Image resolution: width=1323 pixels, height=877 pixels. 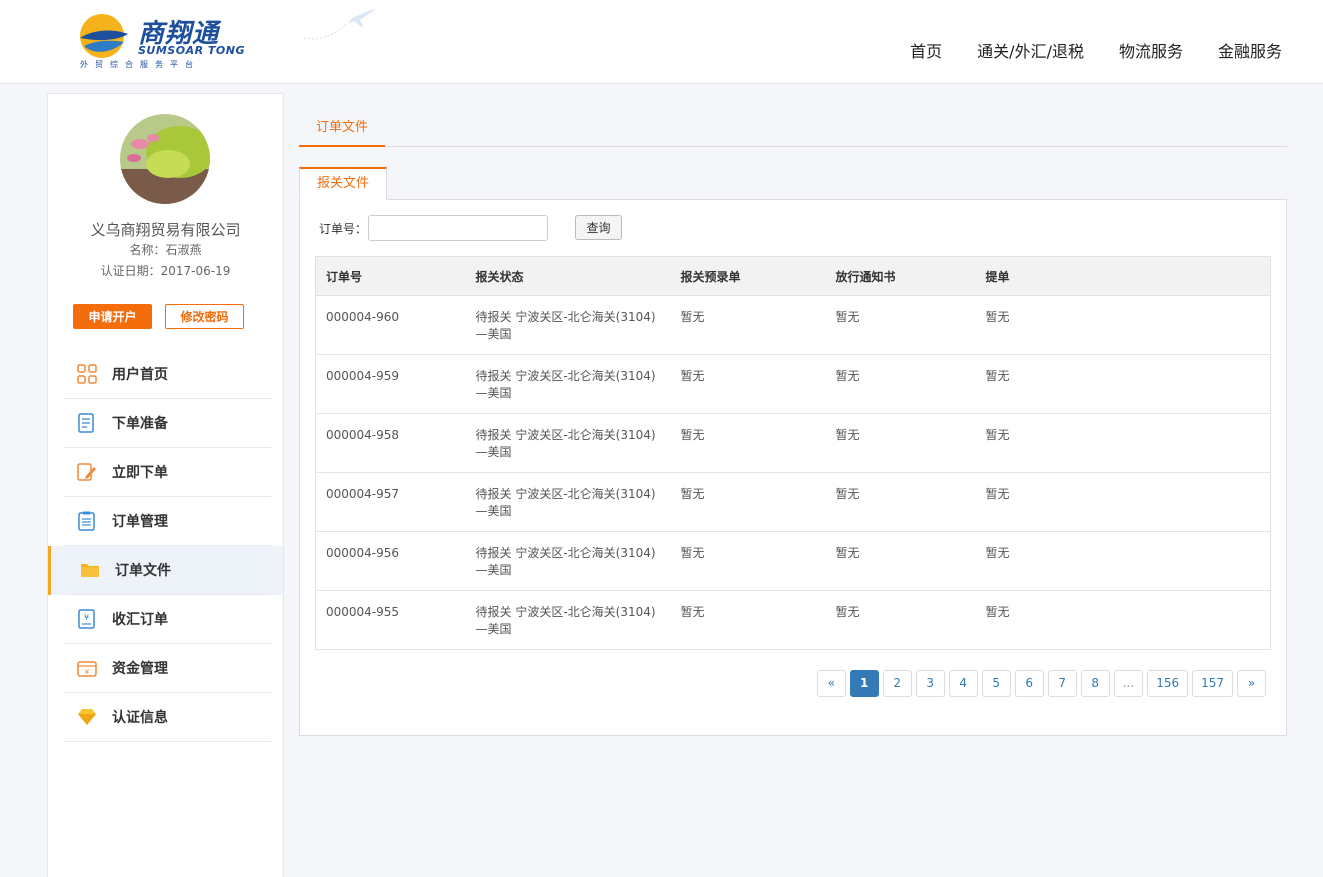 What do you see at coordinates (87, 374) in the screenshot?
I see `grid-icon` at bounding box center [87, 374].